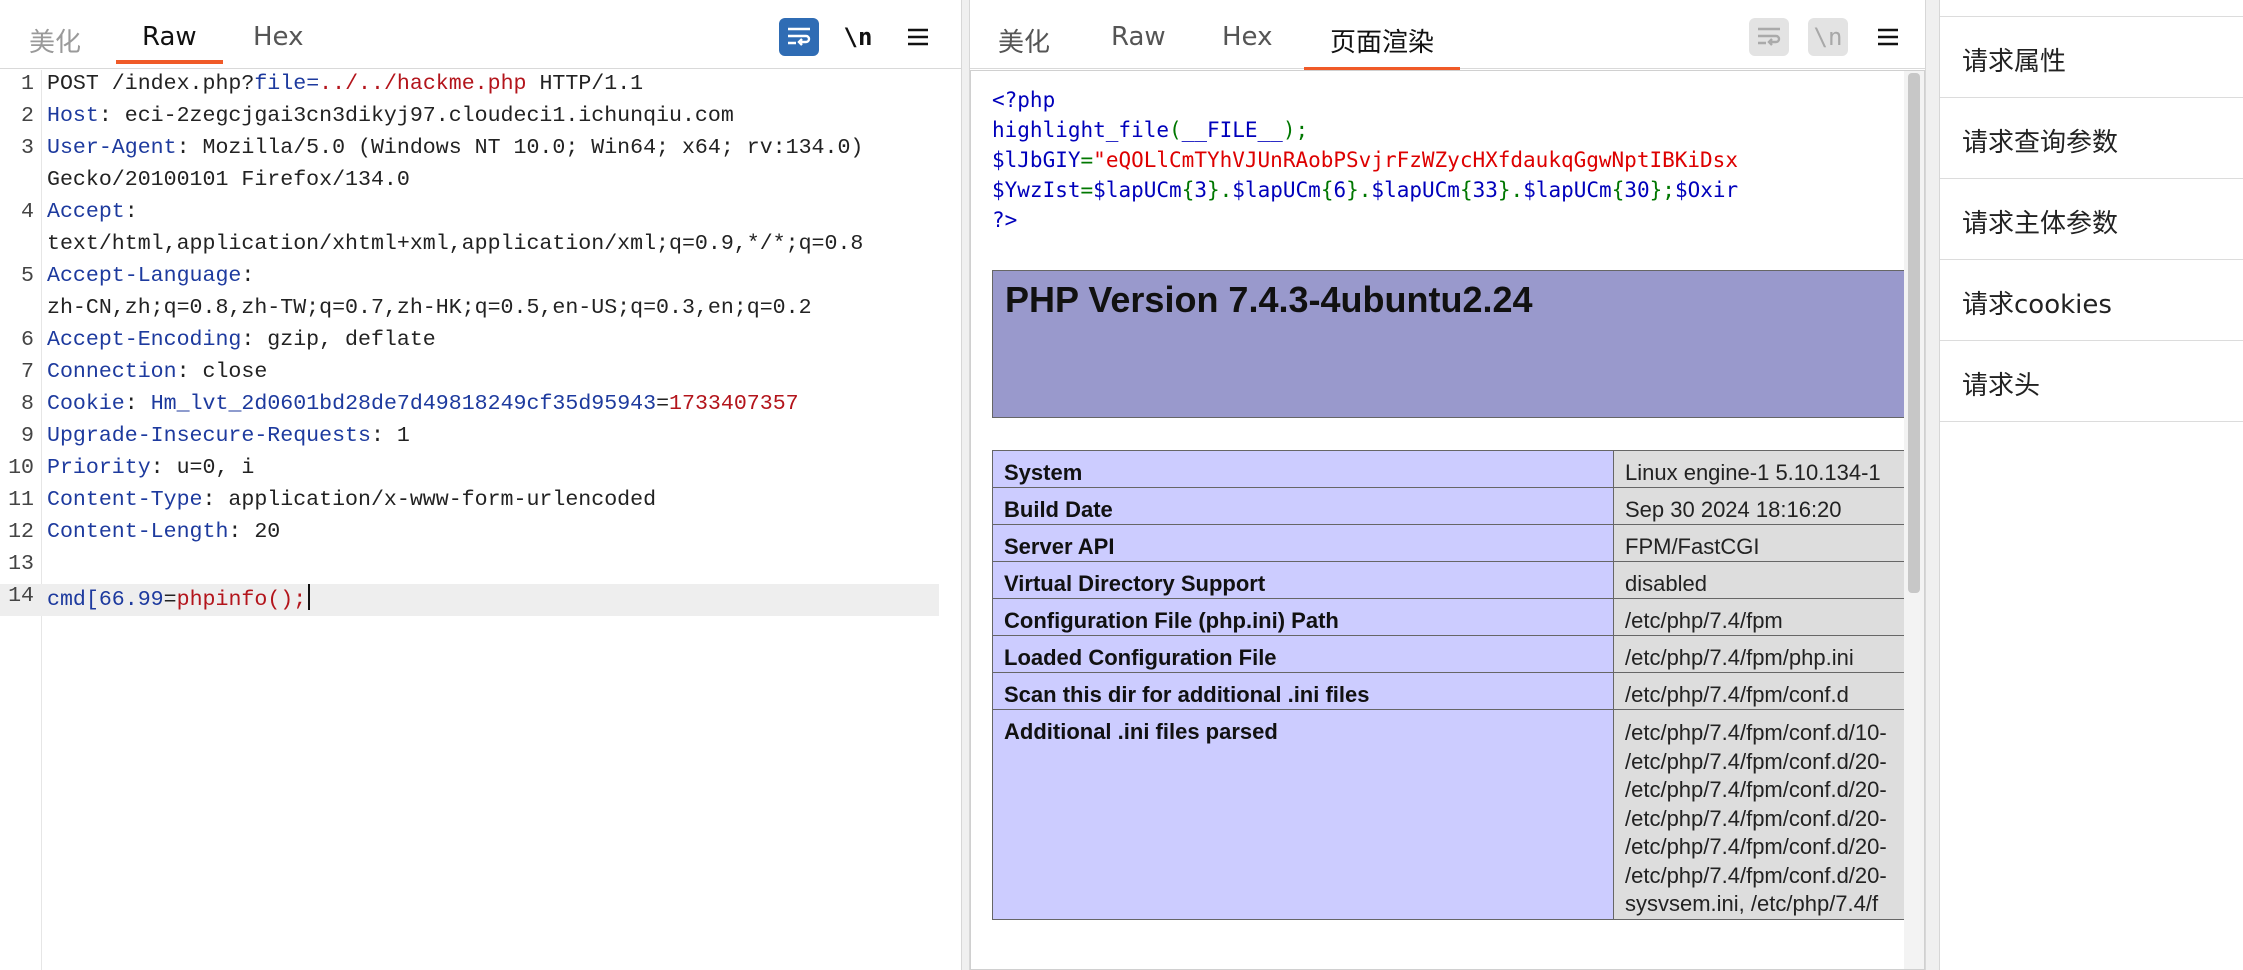 The width and height of the screenshot is (2243, 970). I want to click on line-text: Gecko/20100101 Firefox/134.0, so click(228, 180).